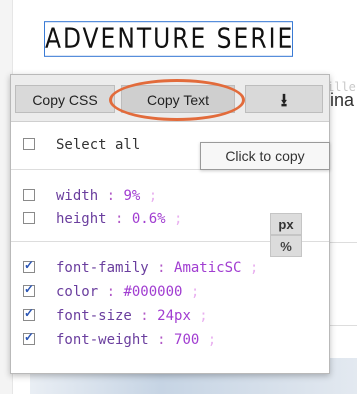  I want to click on property-row-font-weight: font-weight : 700 ;, so click(170, 340).